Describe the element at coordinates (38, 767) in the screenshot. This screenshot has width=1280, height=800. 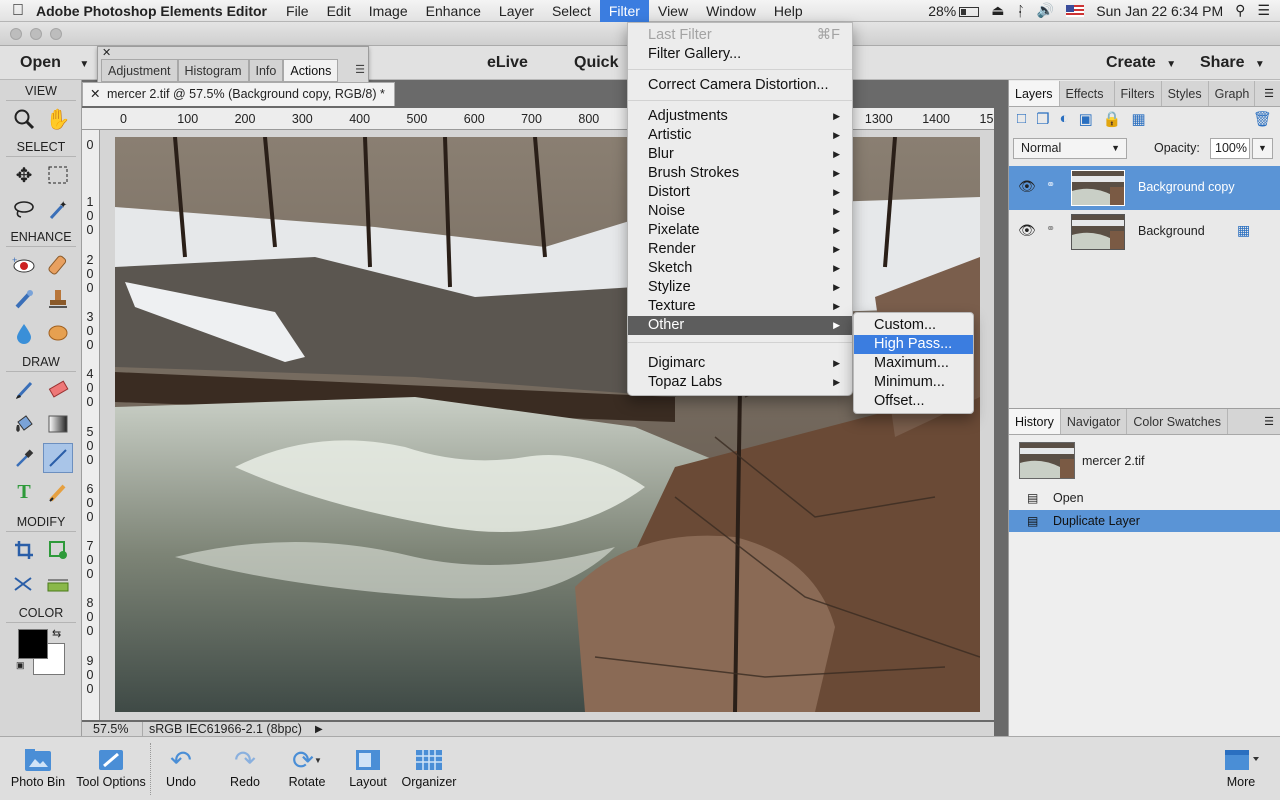
I see `photo-bin-button: Photo Bin` at that location.